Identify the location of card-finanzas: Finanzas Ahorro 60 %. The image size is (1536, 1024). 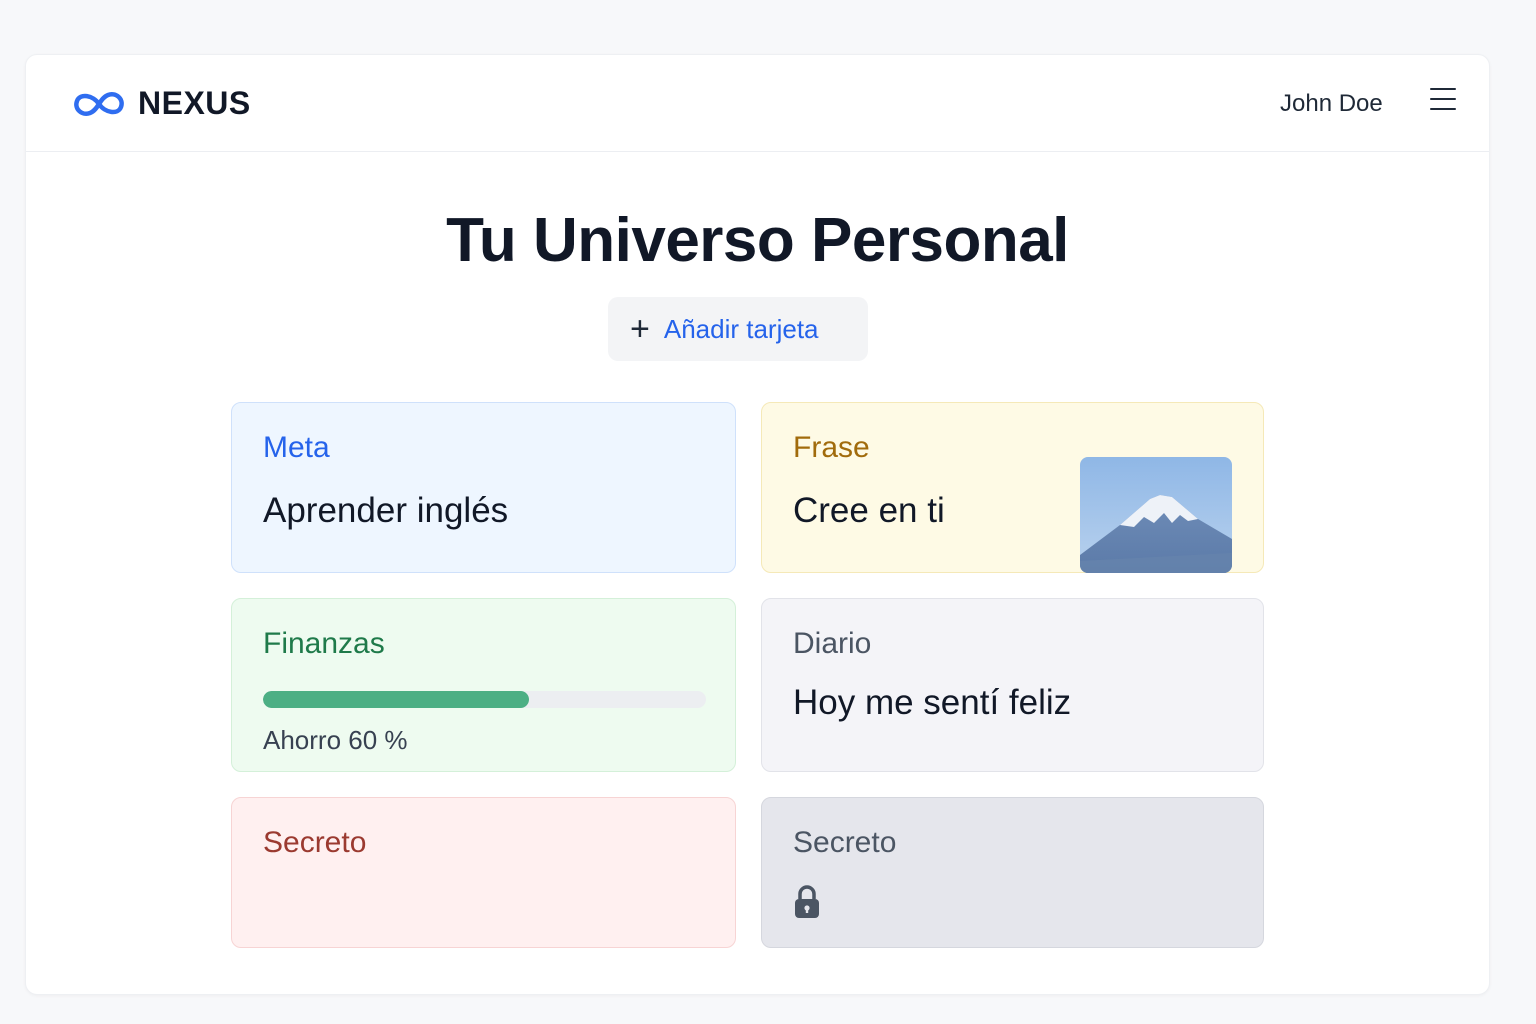
(483, 685).